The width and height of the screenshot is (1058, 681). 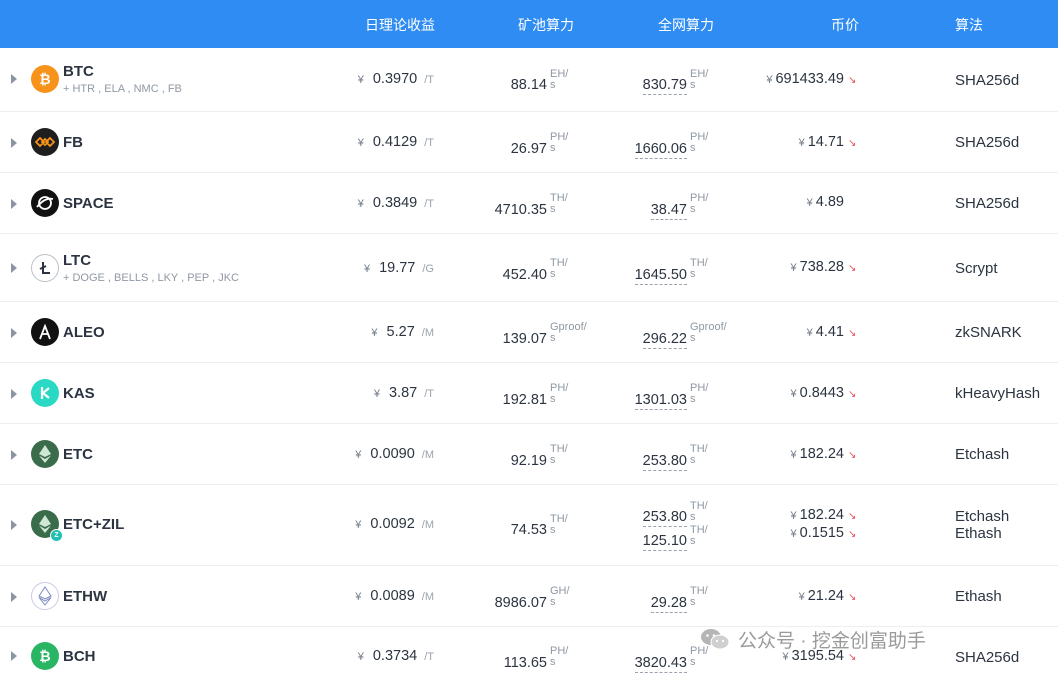 What do you see at coordinates (45, 596) in the screenshot?
I see `ethereum-pow-icon` at bounding box center [45, 596].